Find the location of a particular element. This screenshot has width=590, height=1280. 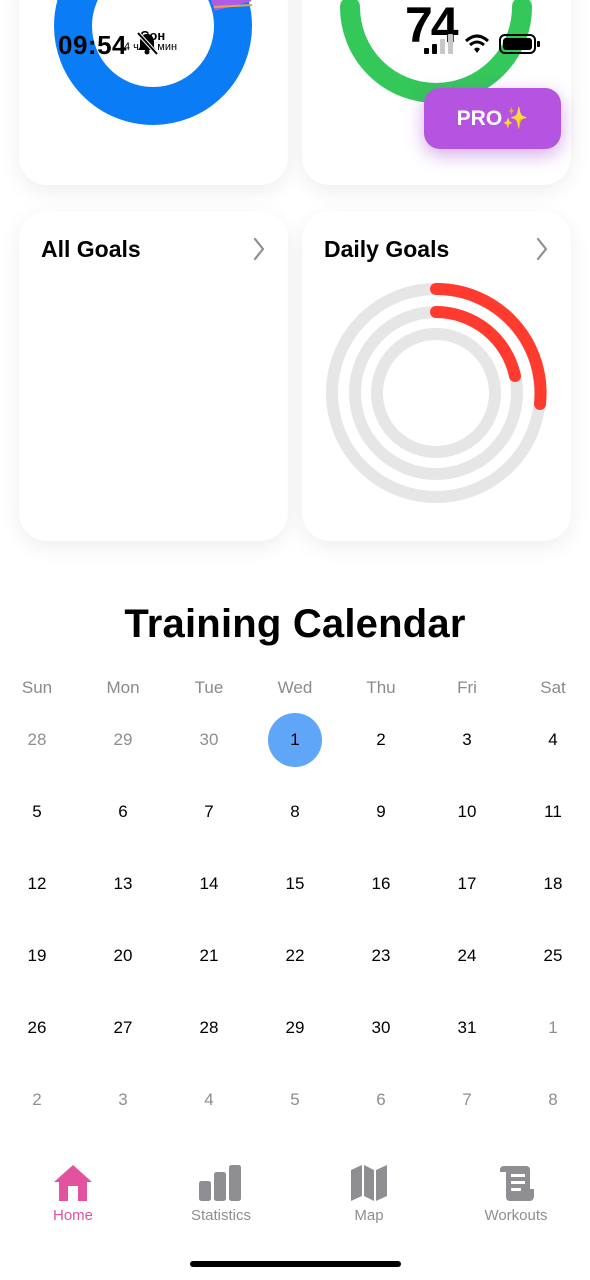

calendar-day: 31 is located at coordinates (467, 1028).